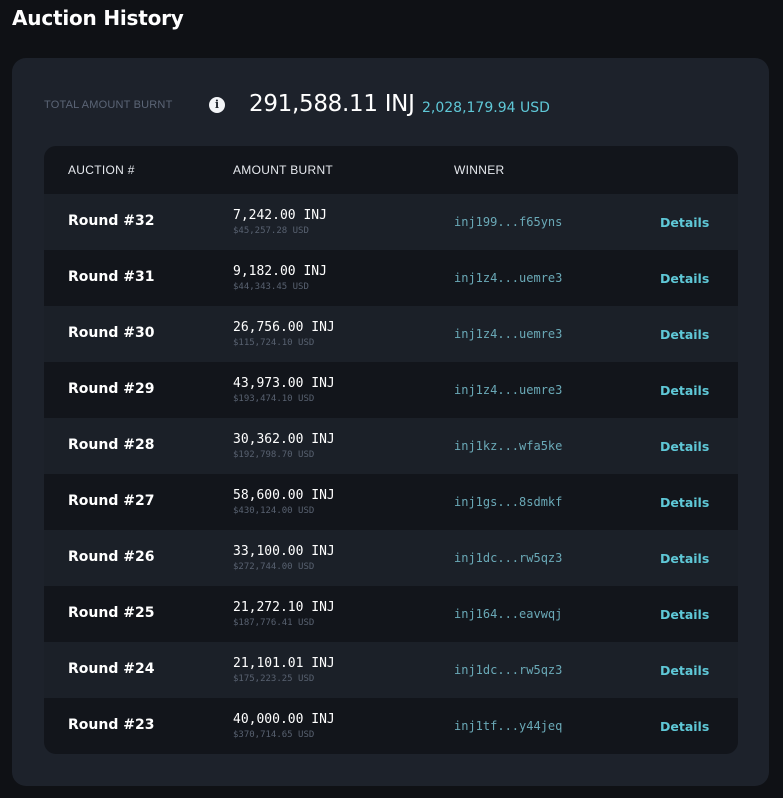 This screenshot has width=783, height=798. Describe the element at coordinates (108, 105) in the screenshot. I see `total-burnt-label: TOTAL AMOUNT BURNT` at that location.